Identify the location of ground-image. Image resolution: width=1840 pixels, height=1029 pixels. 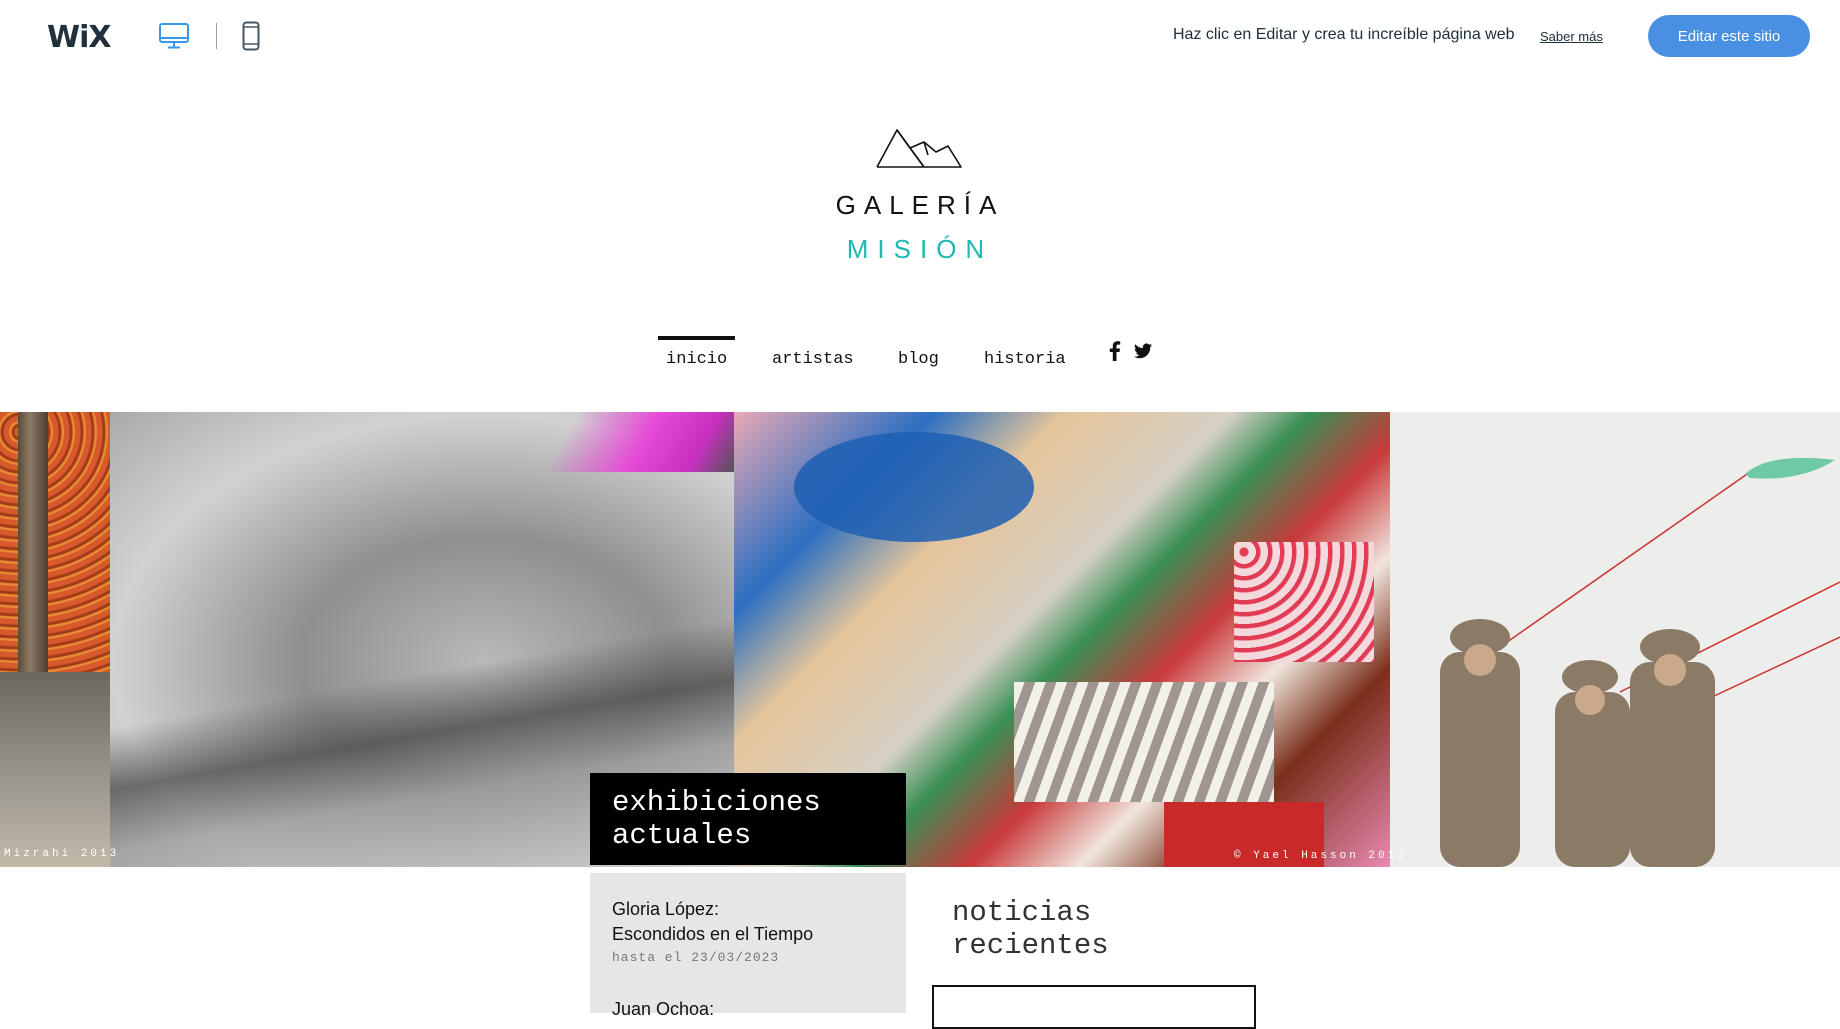
(55, 769).